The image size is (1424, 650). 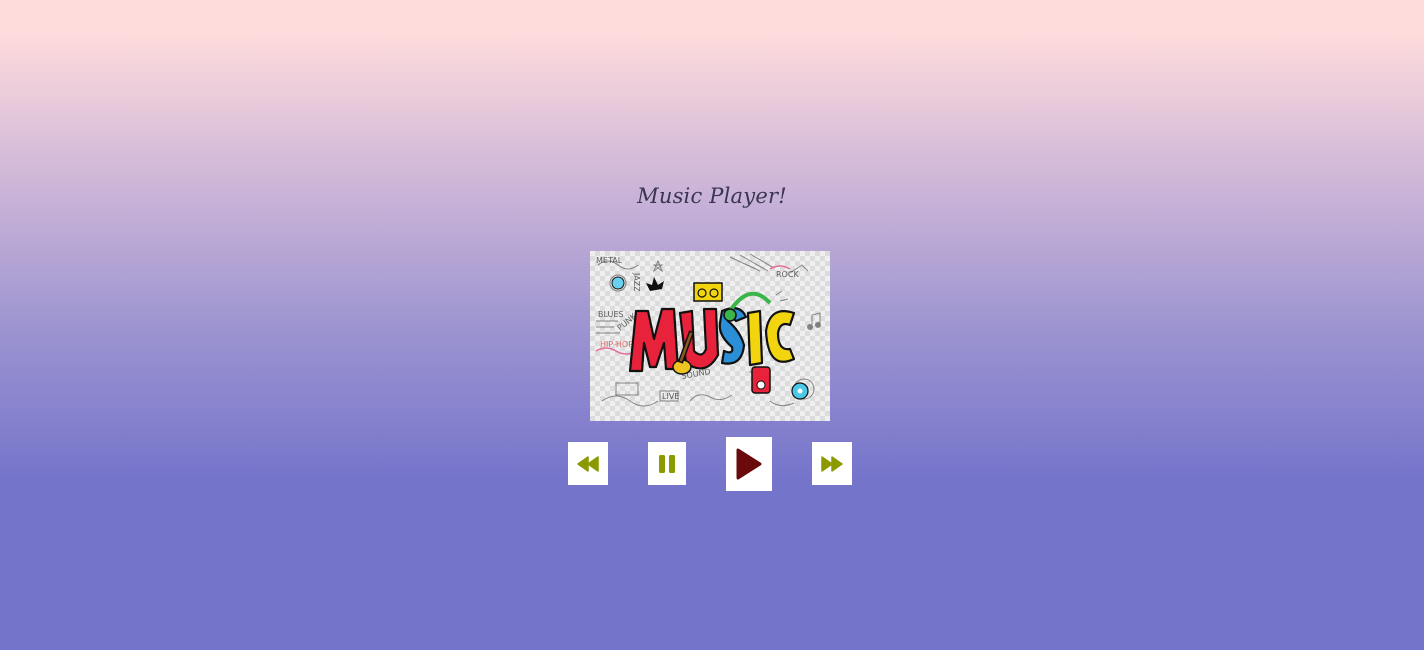 I want to click on svg-text: JAZZ, so click(x=636, y=282).